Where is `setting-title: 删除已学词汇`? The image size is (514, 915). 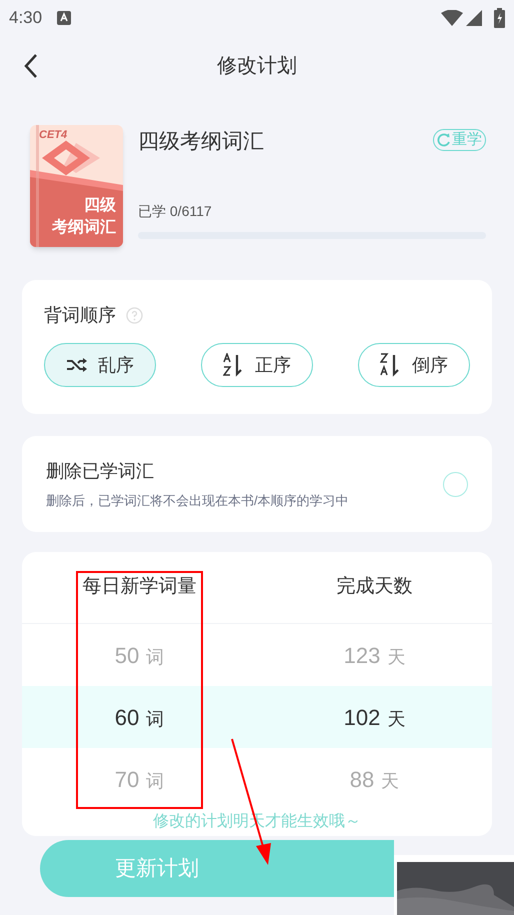
setting-title: 删除已学词汇 is located at coordinates (100, 471).